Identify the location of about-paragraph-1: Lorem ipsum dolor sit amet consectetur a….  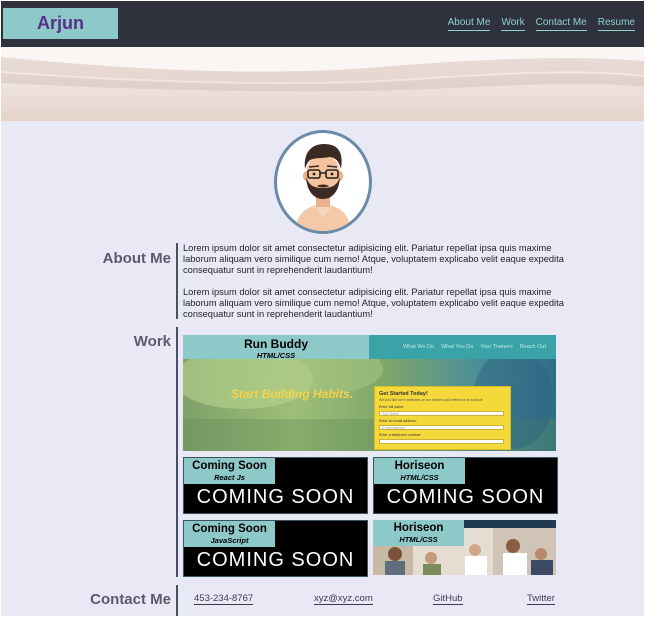
(373, 259).